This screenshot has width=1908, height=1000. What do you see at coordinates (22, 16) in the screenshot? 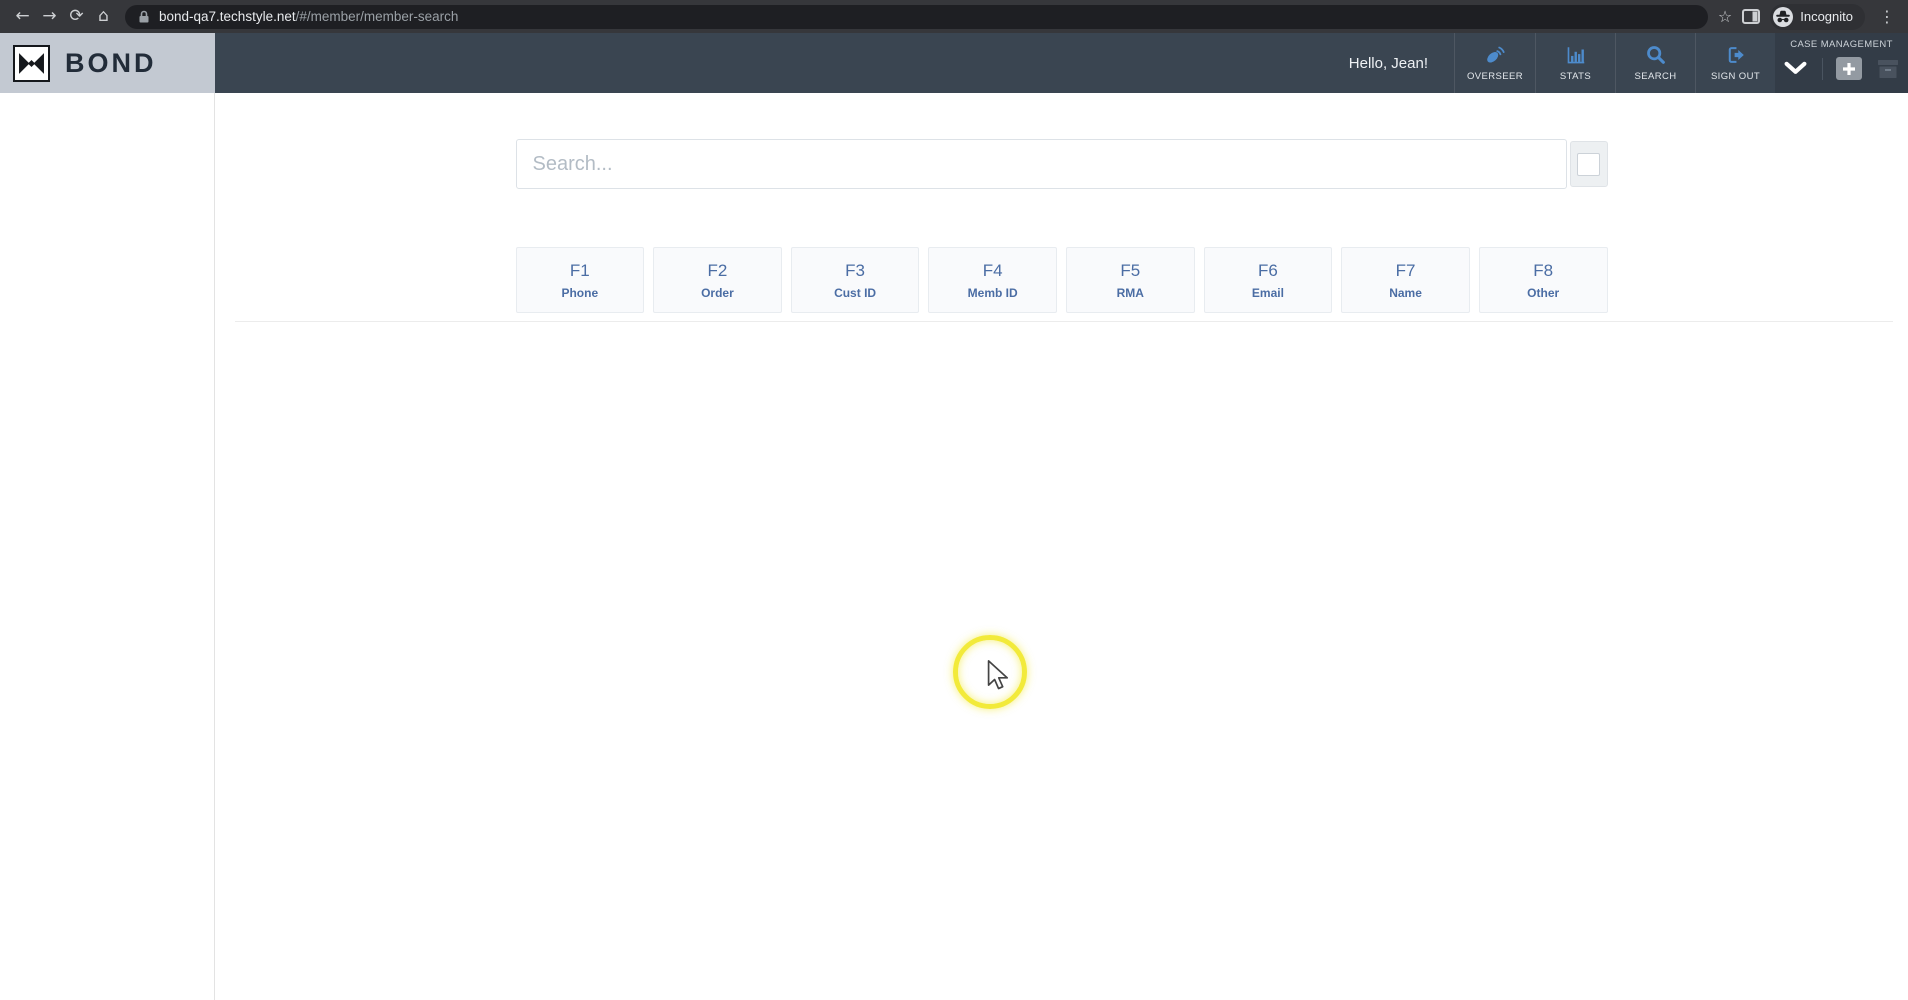
I see `back-icon: ←` at bounding box center [22, 16].